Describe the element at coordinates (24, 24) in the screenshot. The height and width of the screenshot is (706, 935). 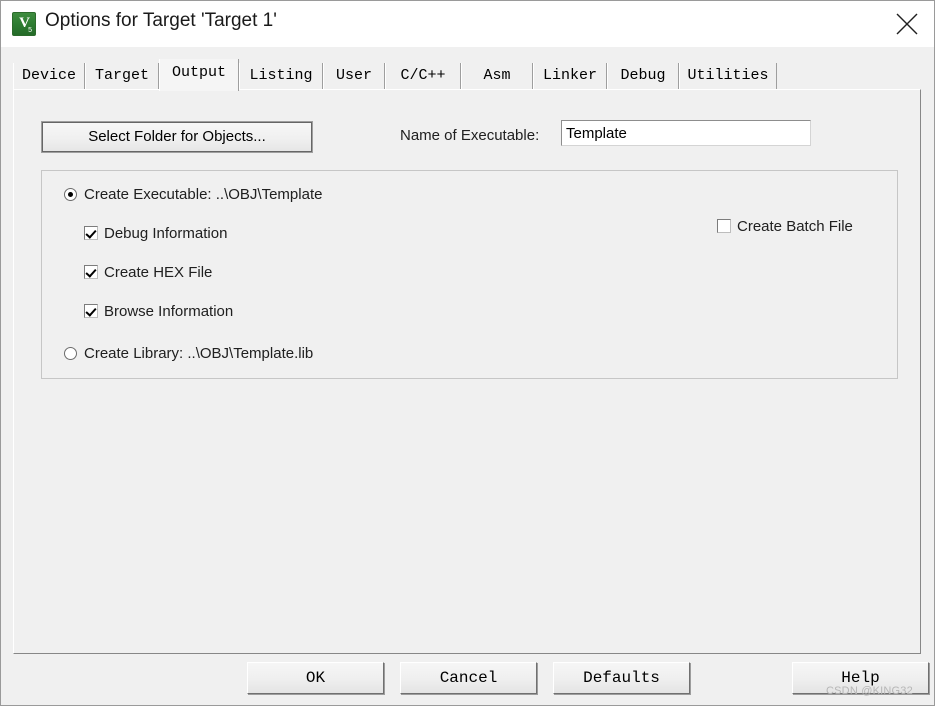
I see `uvision-logo-icon: V 5` at that location.